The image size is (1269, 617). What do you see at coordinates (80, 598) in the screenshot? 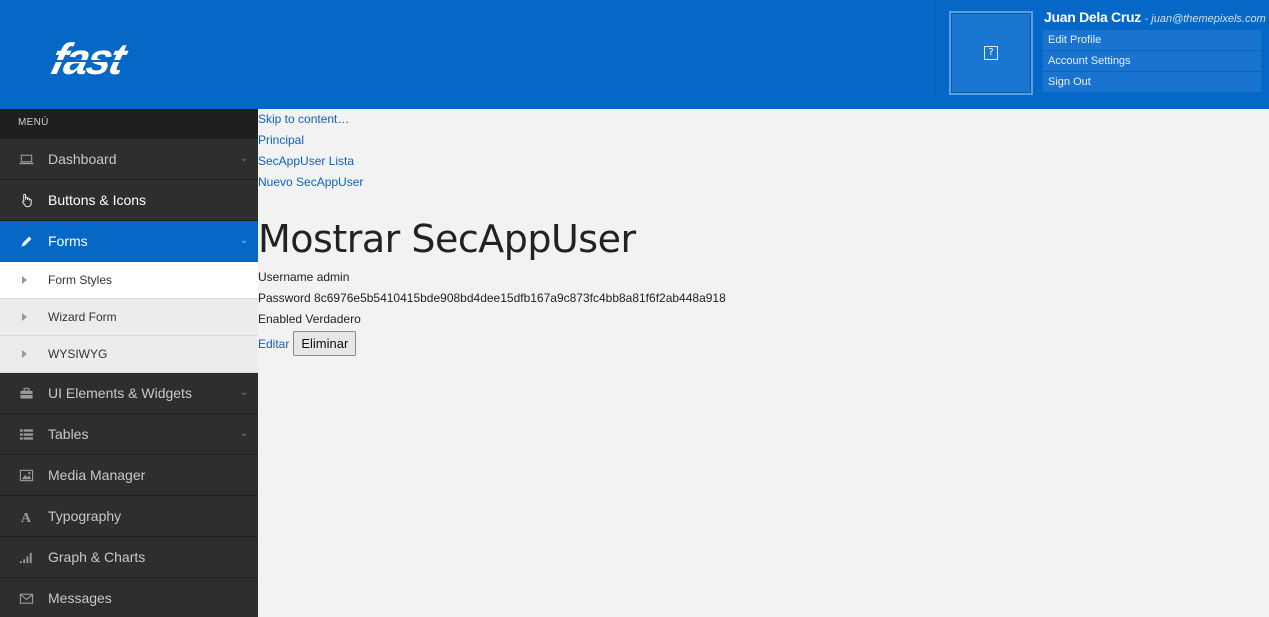
I see `sidebar-item-label: Messages` at bounding box center [80, 598].